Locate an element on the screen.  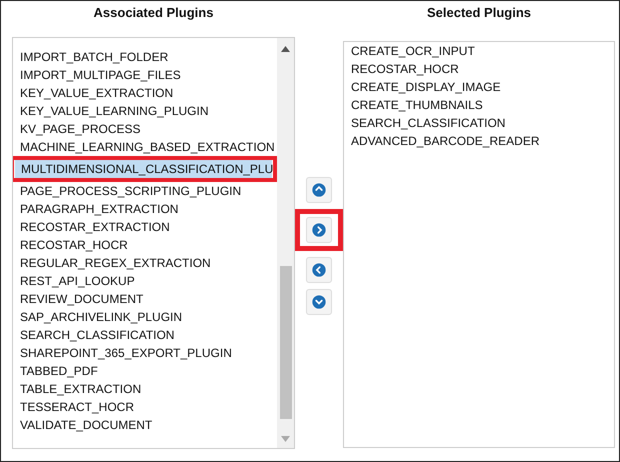
list-item: CREATE_DISPLAY_IMAGE is located at coordinates (479, 87).